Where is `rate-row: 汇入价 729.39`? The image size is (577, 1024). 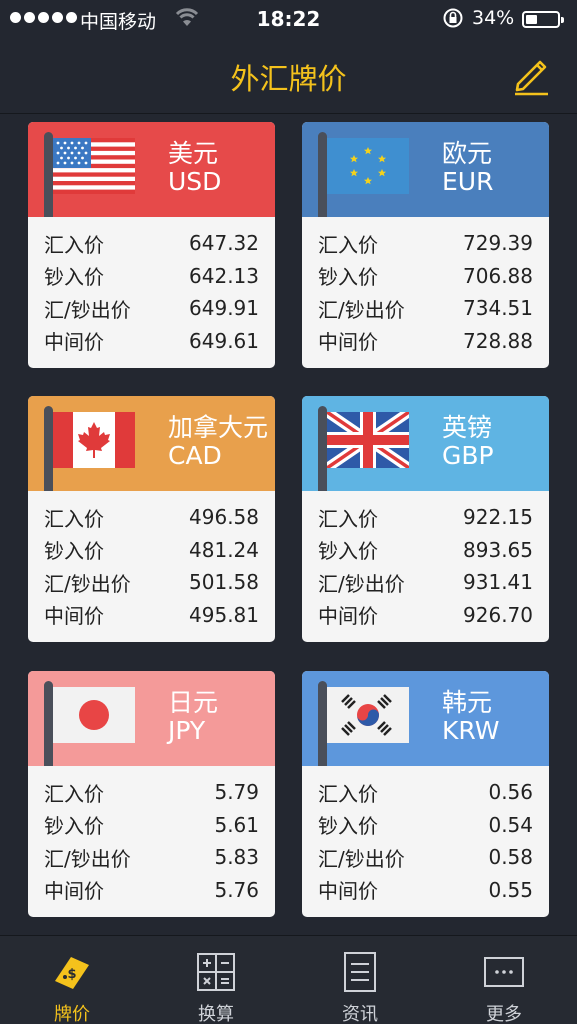 rate-row: 汇入价 729.39 is located at coordinates (425, 243).